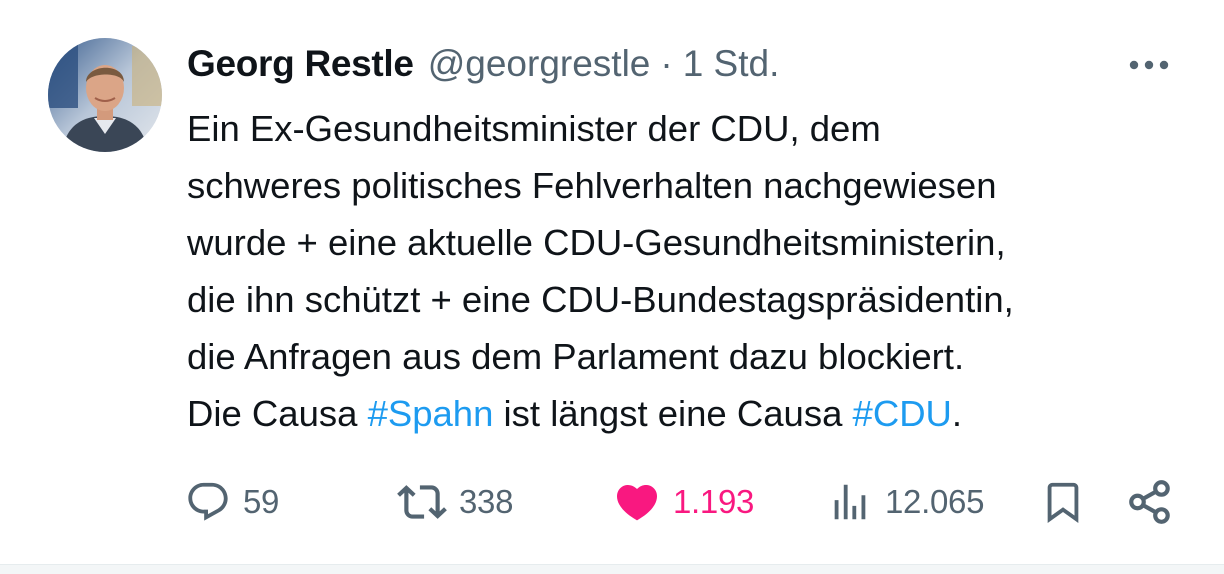  What do you see at coordinates (431, 413) in the screenshot?
I see `hashtag-link: #Spahn` at bounding box center [431, 413].